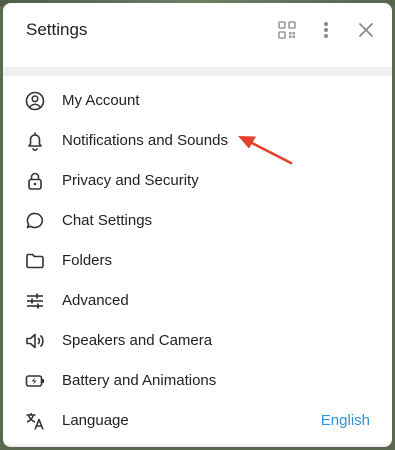  I want to click on menu-item-speakers-camera: Speakers and Camera, so click(197, 341).